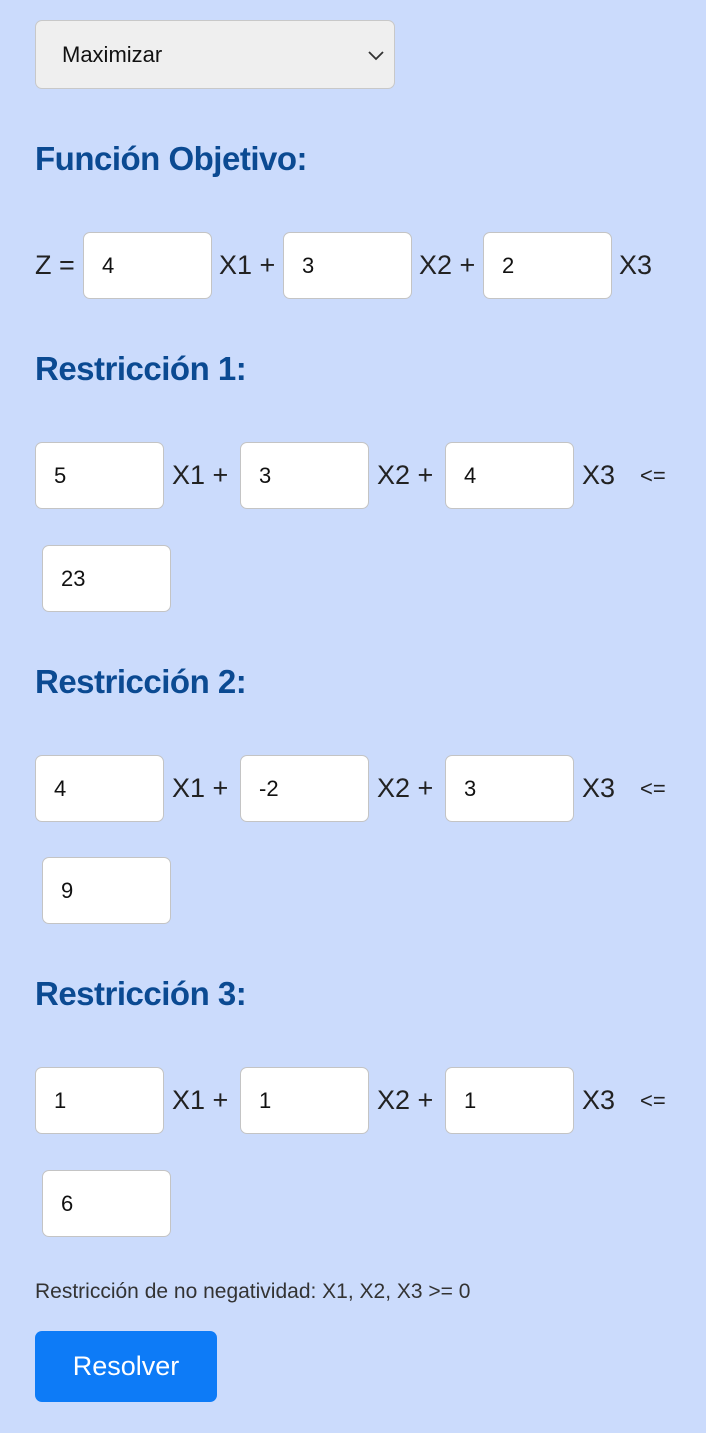  I want to click on restriction-1-coef-x2-input: 3, so click(304, 475).